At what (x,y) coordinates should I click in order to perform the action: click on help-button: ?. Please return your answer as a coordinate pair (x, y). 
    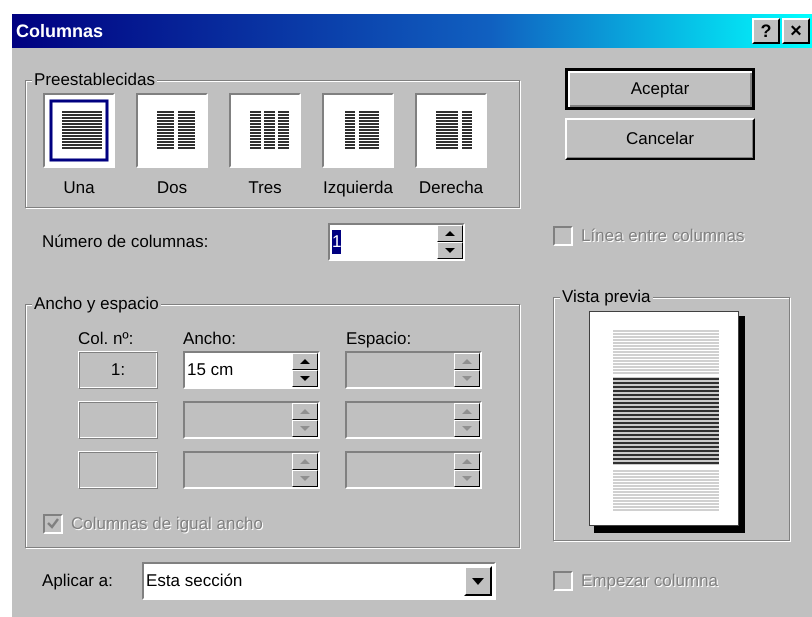
    Looking at the image, I should click on (766, 31).